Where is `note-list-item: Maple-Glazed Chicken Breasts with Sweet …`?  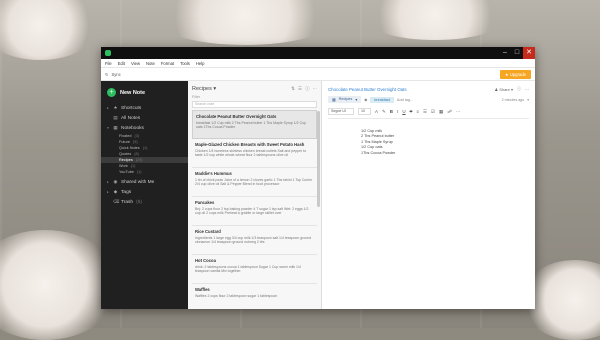 note-list-item: Maple-Glazed Chicken Breasts with Sweet … is located at coordinates (254, 153).